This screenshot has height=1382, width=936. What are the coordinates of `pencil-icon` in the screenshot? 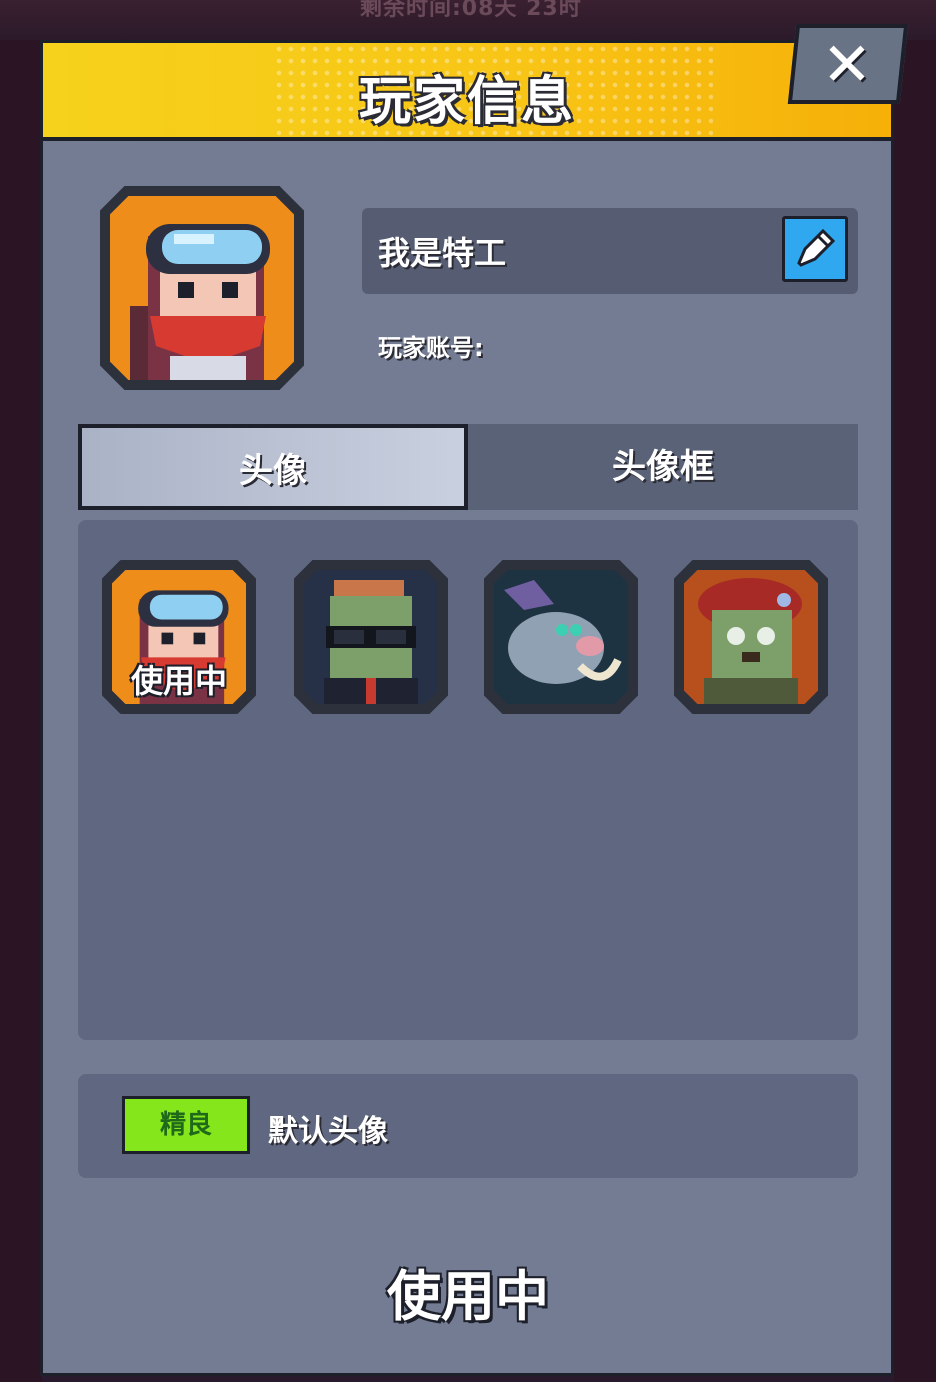 It's located at (816, 247).